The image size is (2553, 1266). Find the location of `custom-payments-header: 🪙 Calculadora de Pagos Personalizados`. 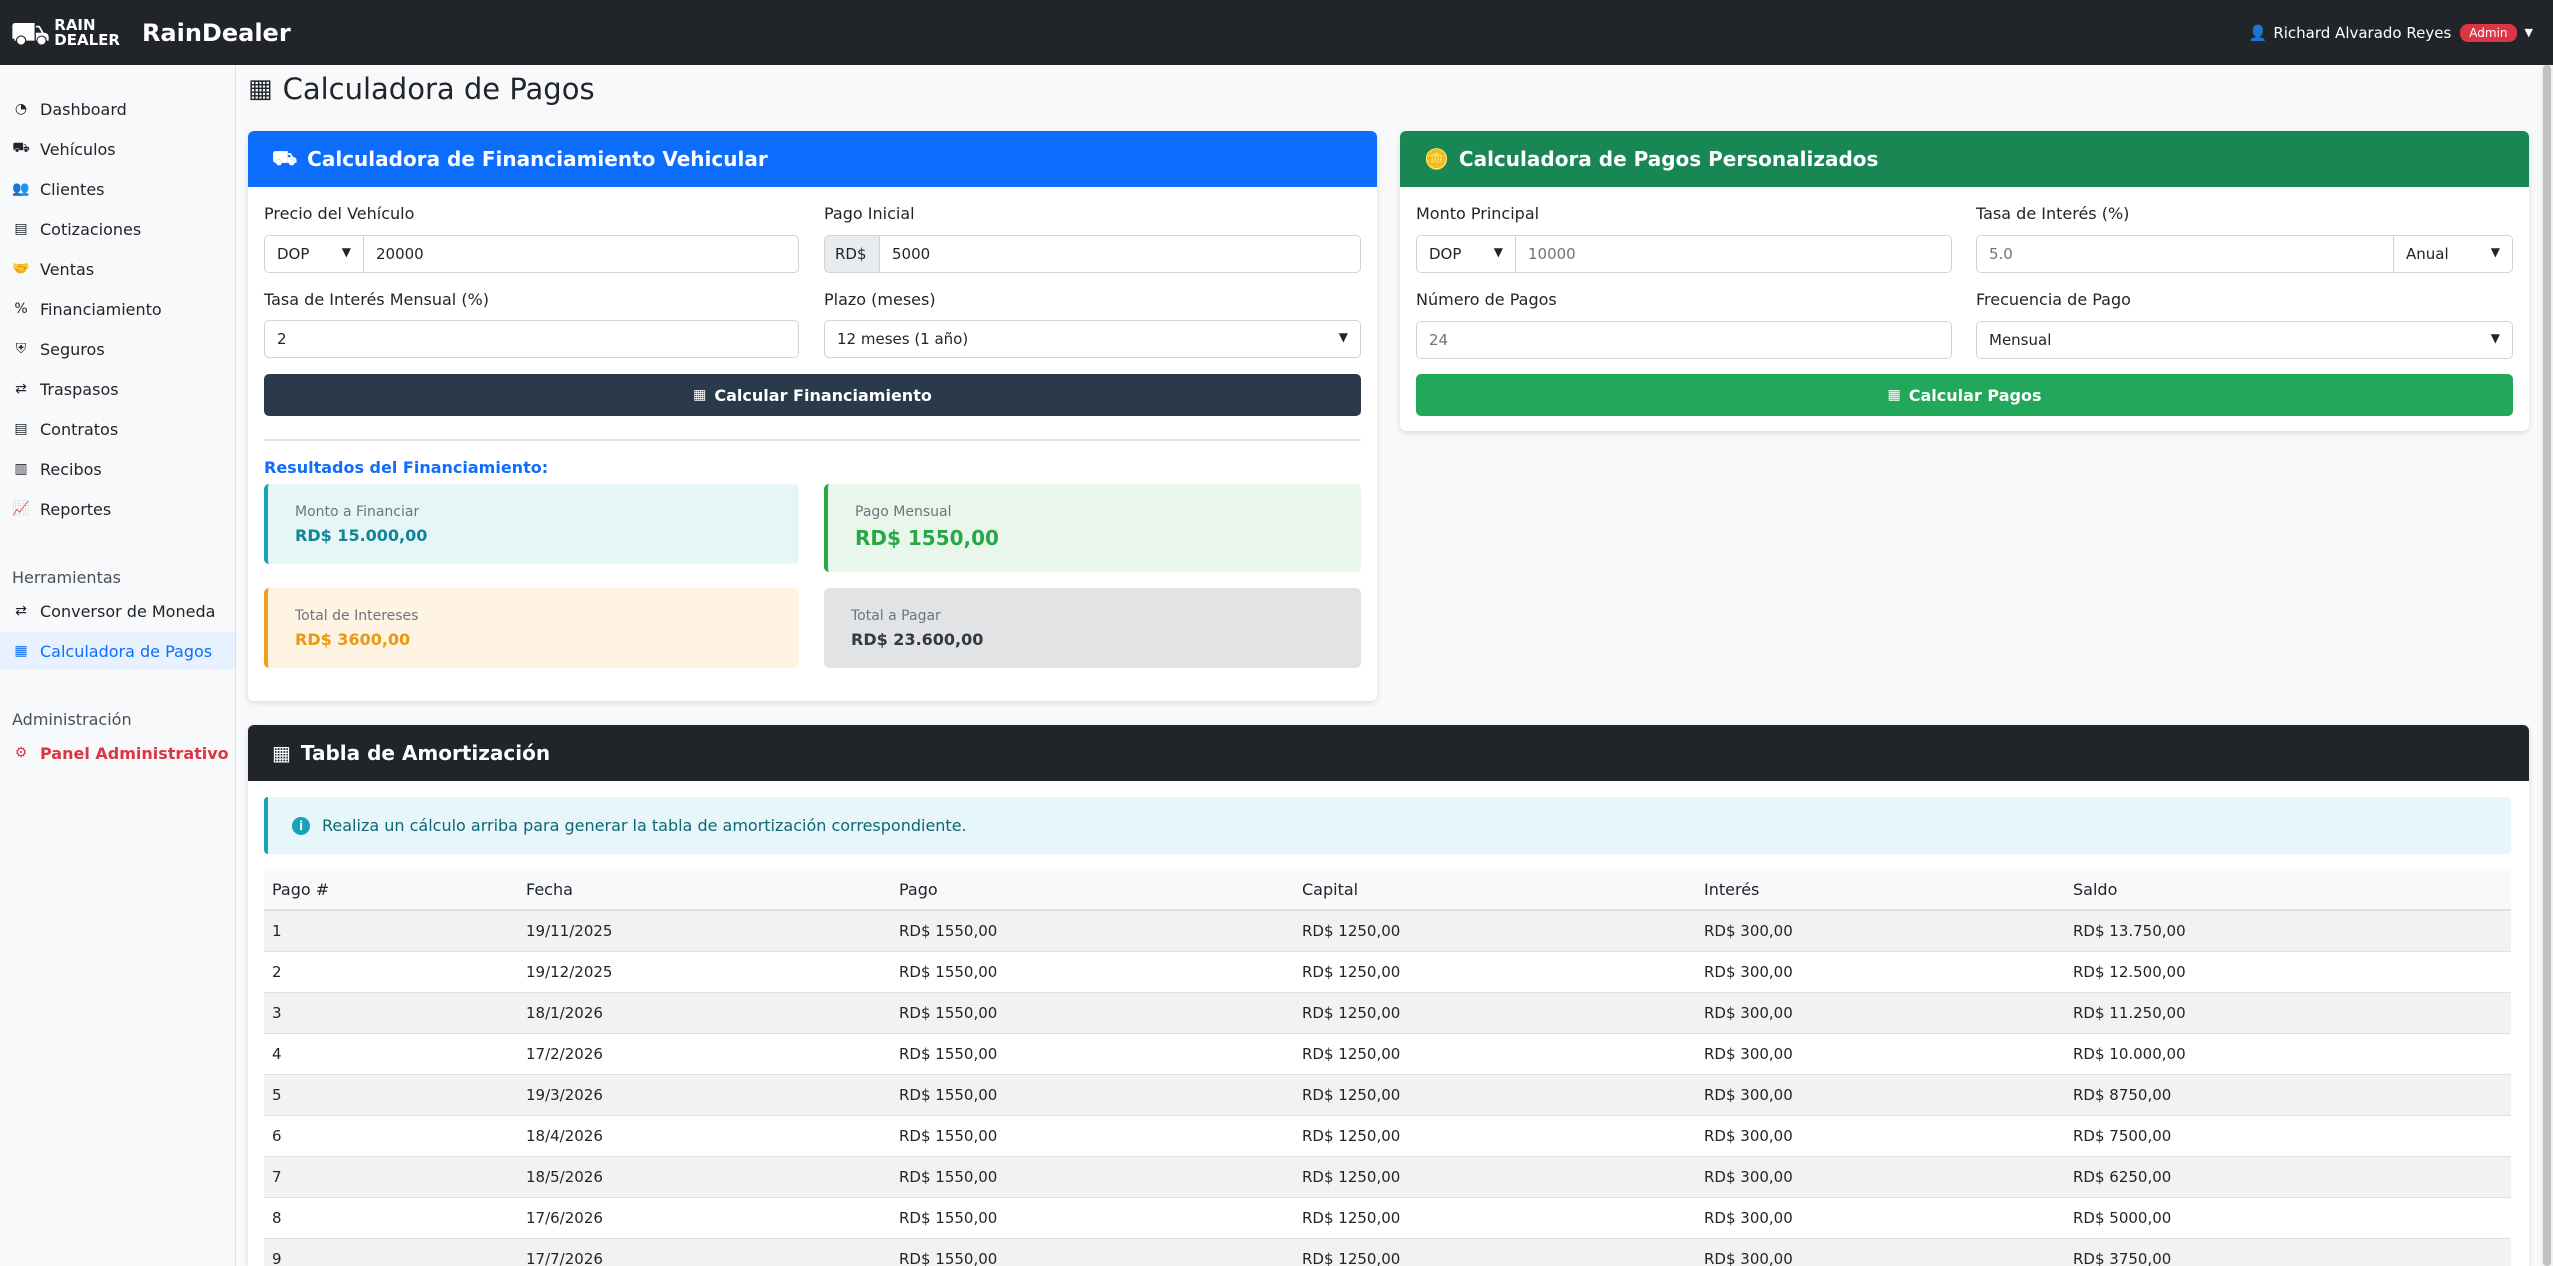

custom-payments-header: 🪙 Calculadora de Pagos Personalizados is located at coordinates (1964, 159).